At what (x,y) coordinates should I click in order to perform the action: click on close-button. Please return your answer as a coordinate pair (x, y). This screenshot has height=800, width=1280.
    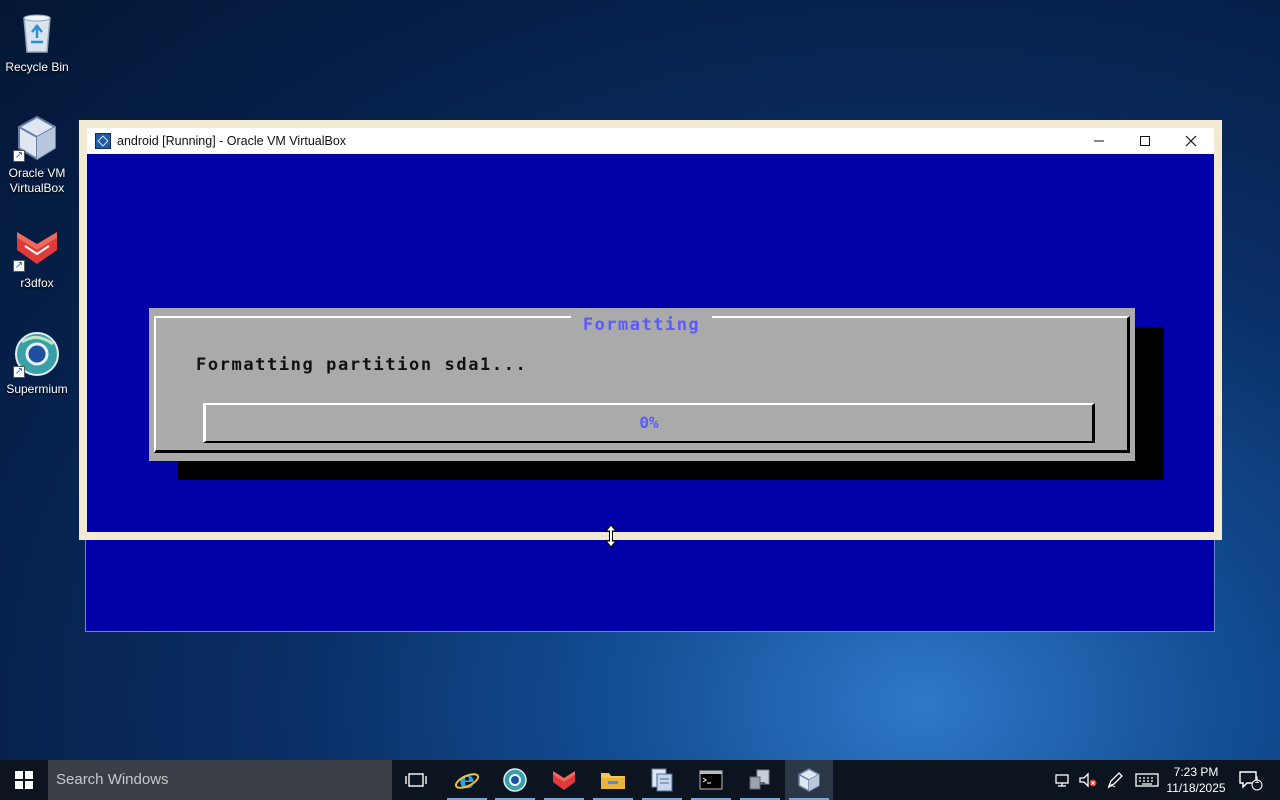
    Looking at the image, I should click on (1191, 141).